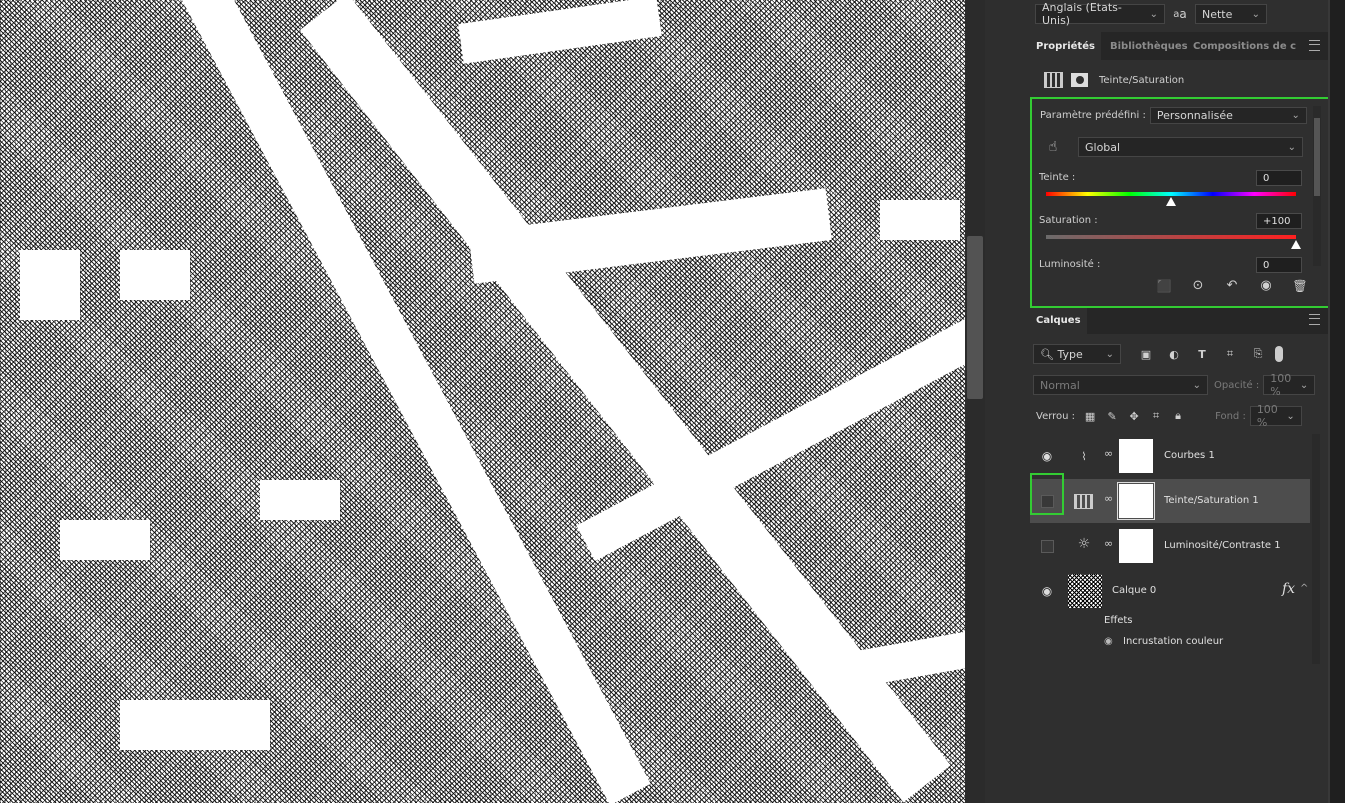 This screenshot has height=803, width=1345. Describe the element at coordinates (1211, 500) in the screenshot. I see `layer-name: Teinte/Saturation 1` at that location.